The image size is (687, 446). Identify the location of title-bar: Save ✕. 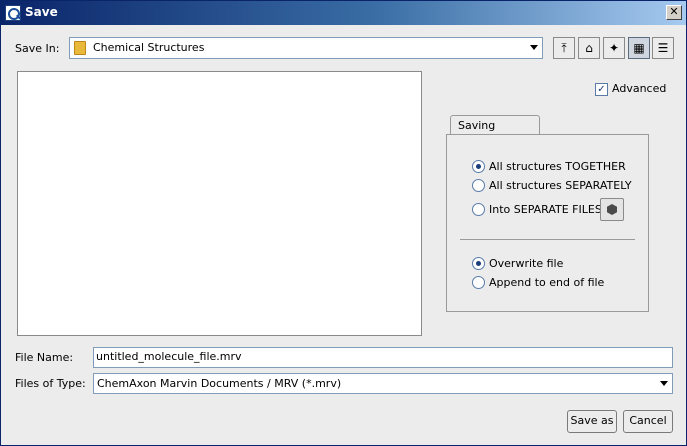
(343, 13).